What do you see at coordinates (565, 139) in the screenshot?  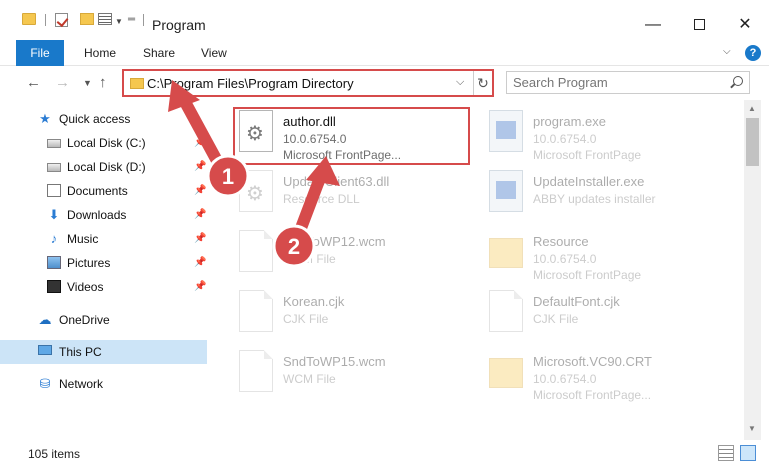 I see `file-version: 10.0.6754.0` at bounding box center [565, 139].